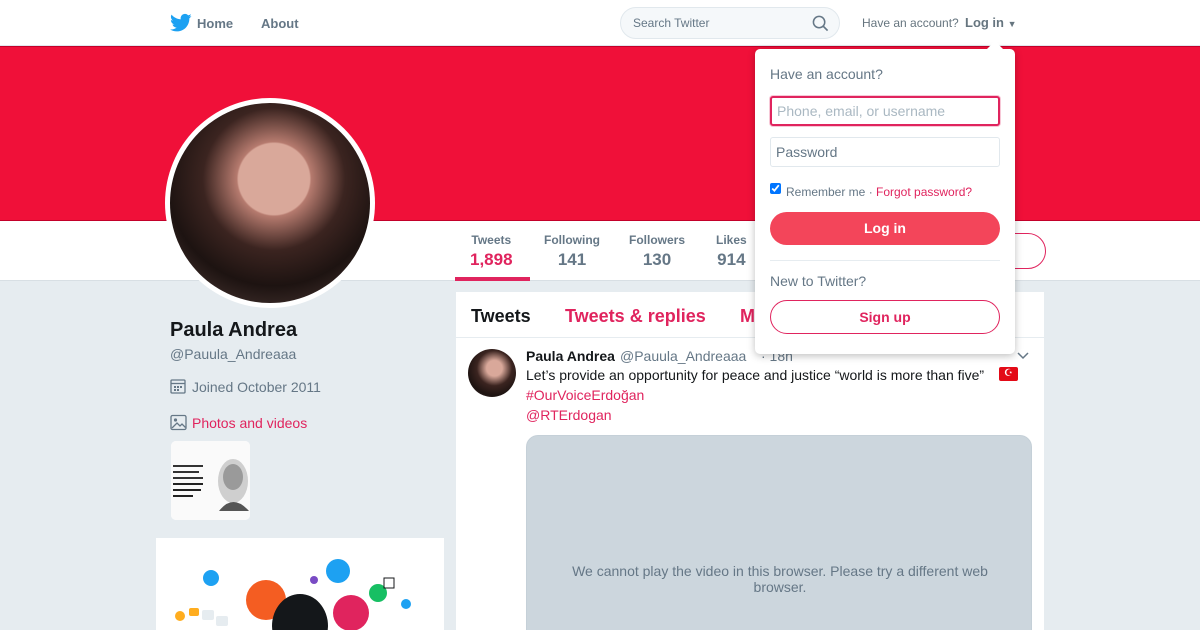  I want to click on stat-label: Likes, so click(731, 240).